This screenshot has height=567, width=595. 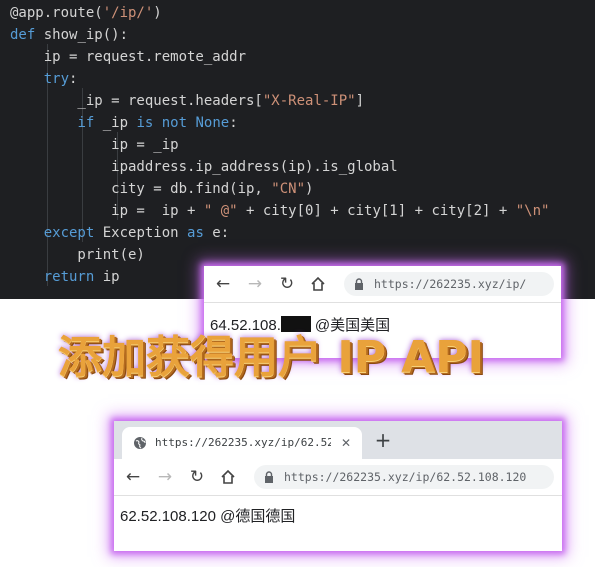 What do you see at coordinates (157, 123) in the screenshot?
I see `code-line: if _ip is not None:` at bounding box center [157, 123].